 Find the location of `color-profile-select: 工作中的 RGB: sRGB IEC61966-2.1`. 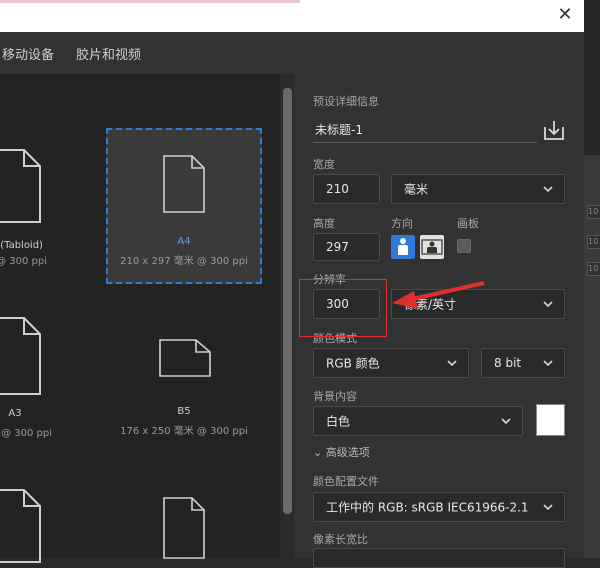

color-profile-select: 工作中的 RGB: sRGB IEC61966-2.1 is located at coordinates (439, 507).